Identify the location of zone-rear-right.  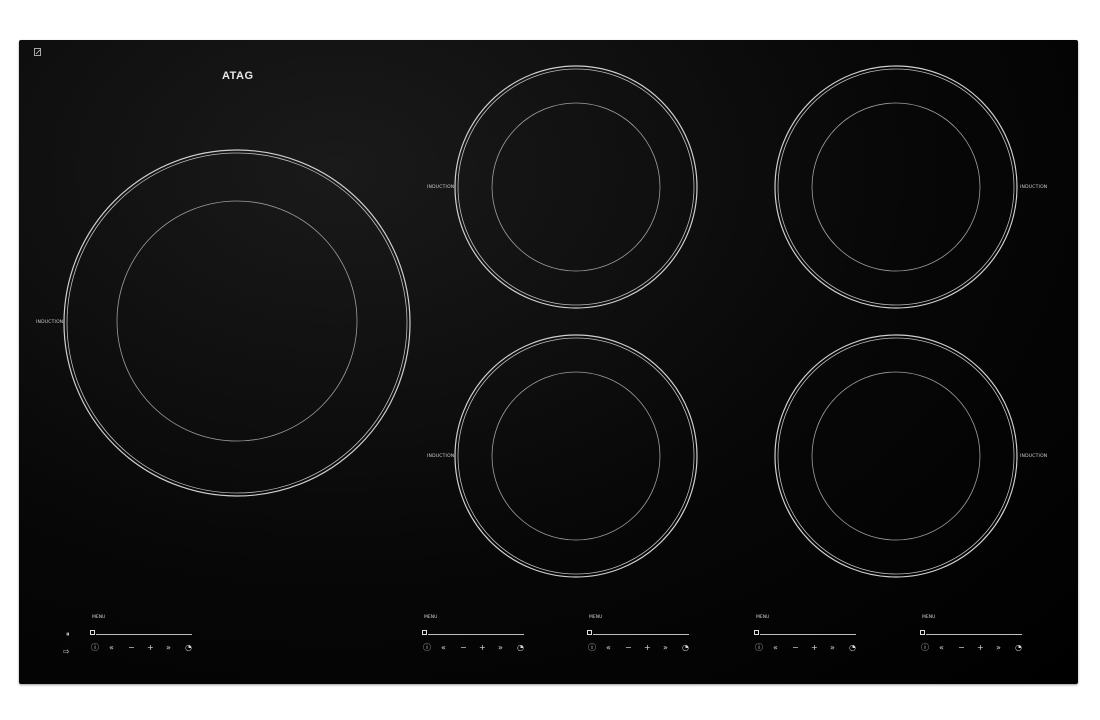
(896, 187).